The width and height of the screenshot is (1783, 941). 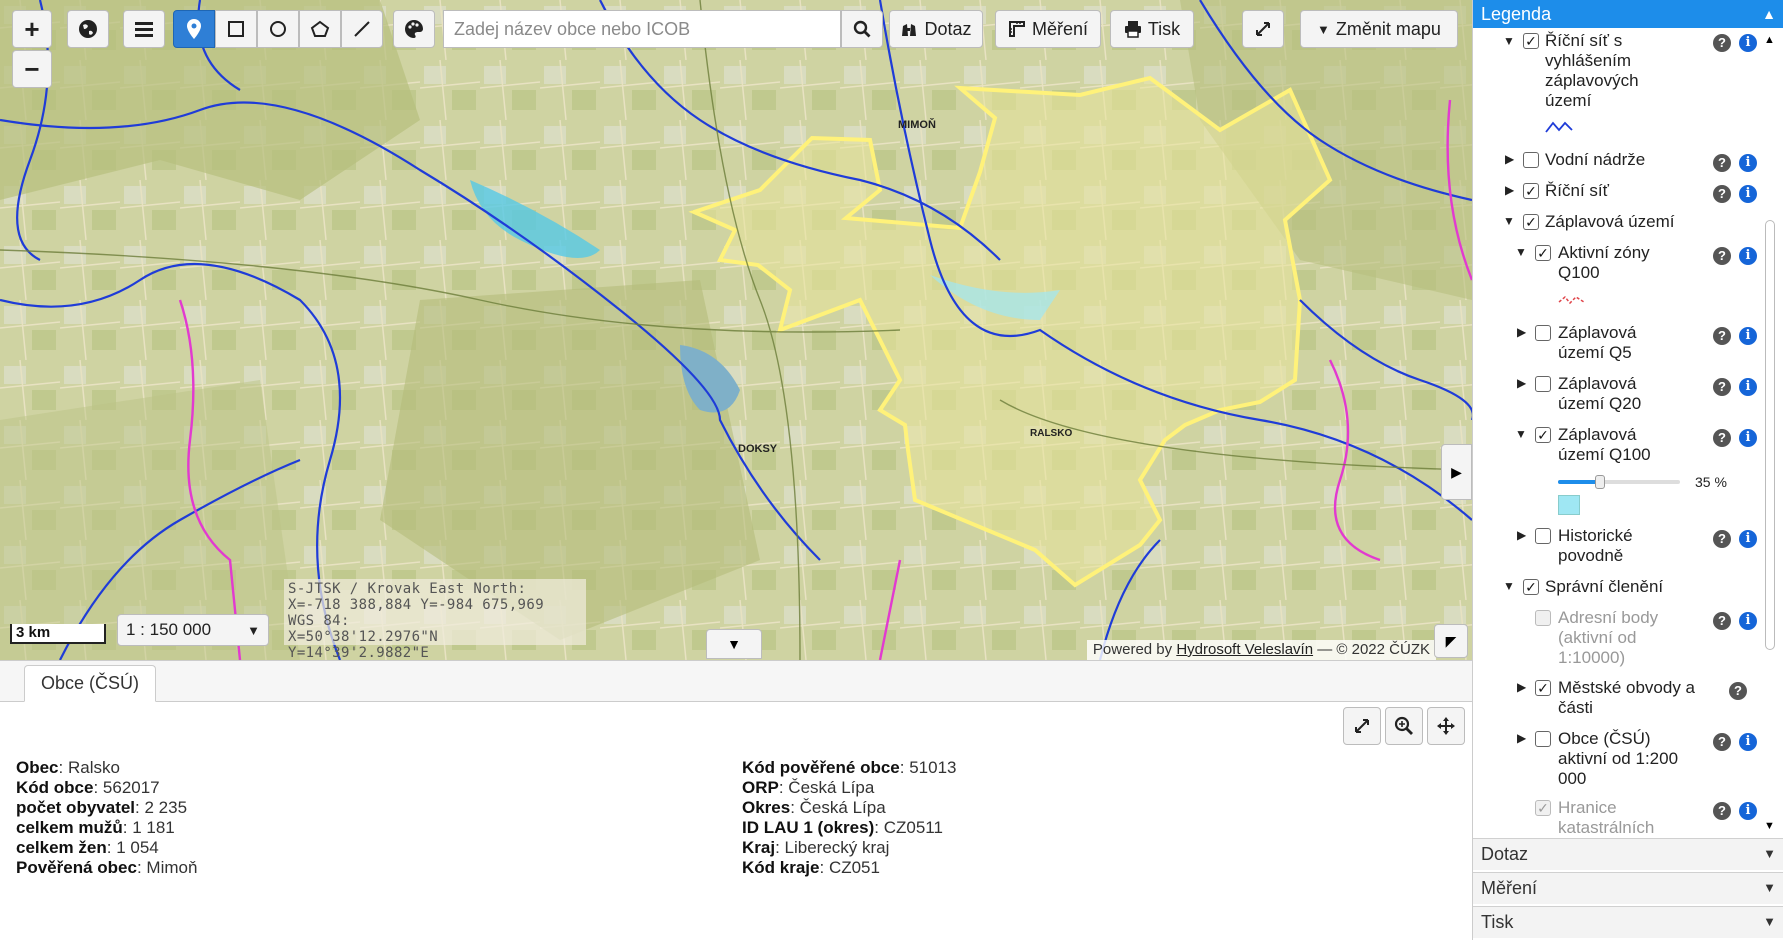 What do you see at coordinates (32, 69) in the screenshot?
I see `zoom-out-button: −` at bounding box center [32, 69].